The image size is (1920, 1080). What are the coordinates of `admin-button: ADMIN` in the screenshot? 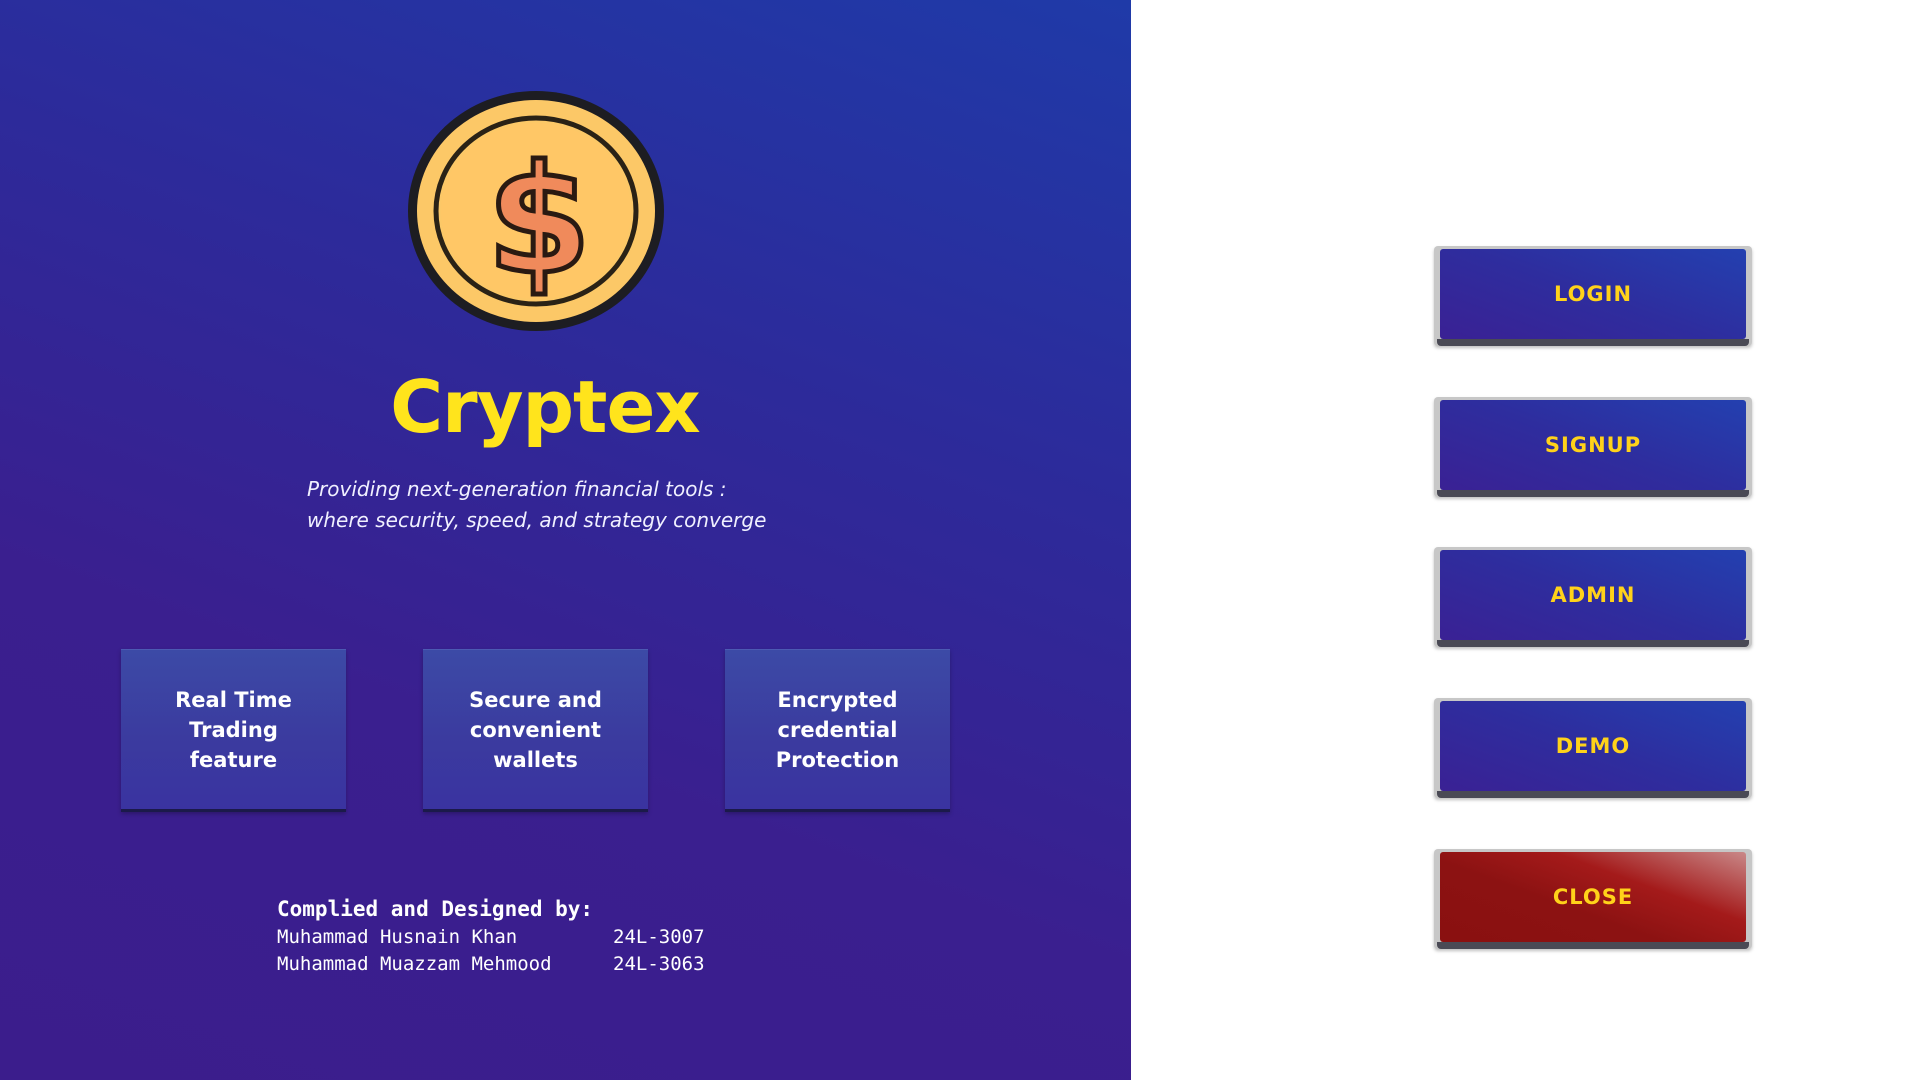 It's located at (1593, 597).